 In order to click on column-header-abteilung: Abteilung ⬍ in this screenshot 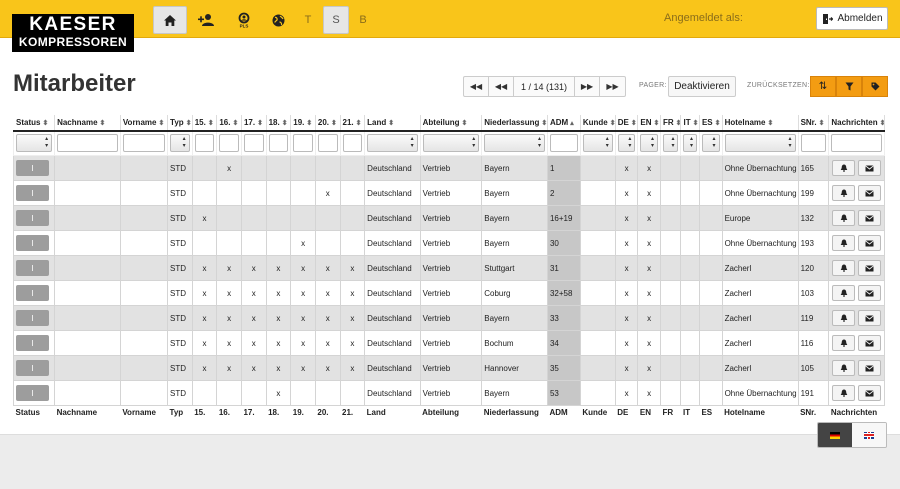, I will do `click(451, 123)`.